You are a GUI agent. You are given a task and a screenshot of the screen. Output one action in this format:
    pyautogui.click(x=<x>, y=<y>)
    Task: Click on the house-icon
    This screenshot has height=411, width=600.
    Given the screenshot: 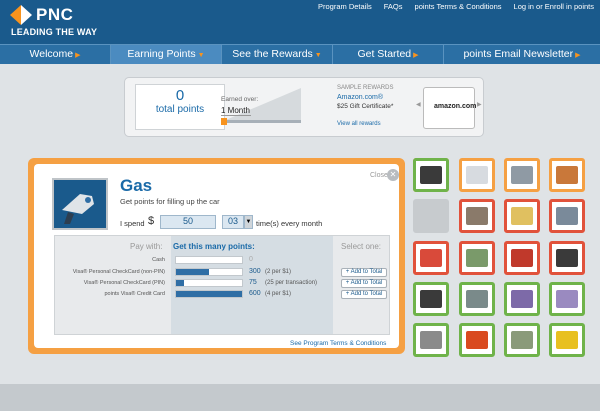 What is the action you would take?
    pyautogui.click(x=477, y=216)
    